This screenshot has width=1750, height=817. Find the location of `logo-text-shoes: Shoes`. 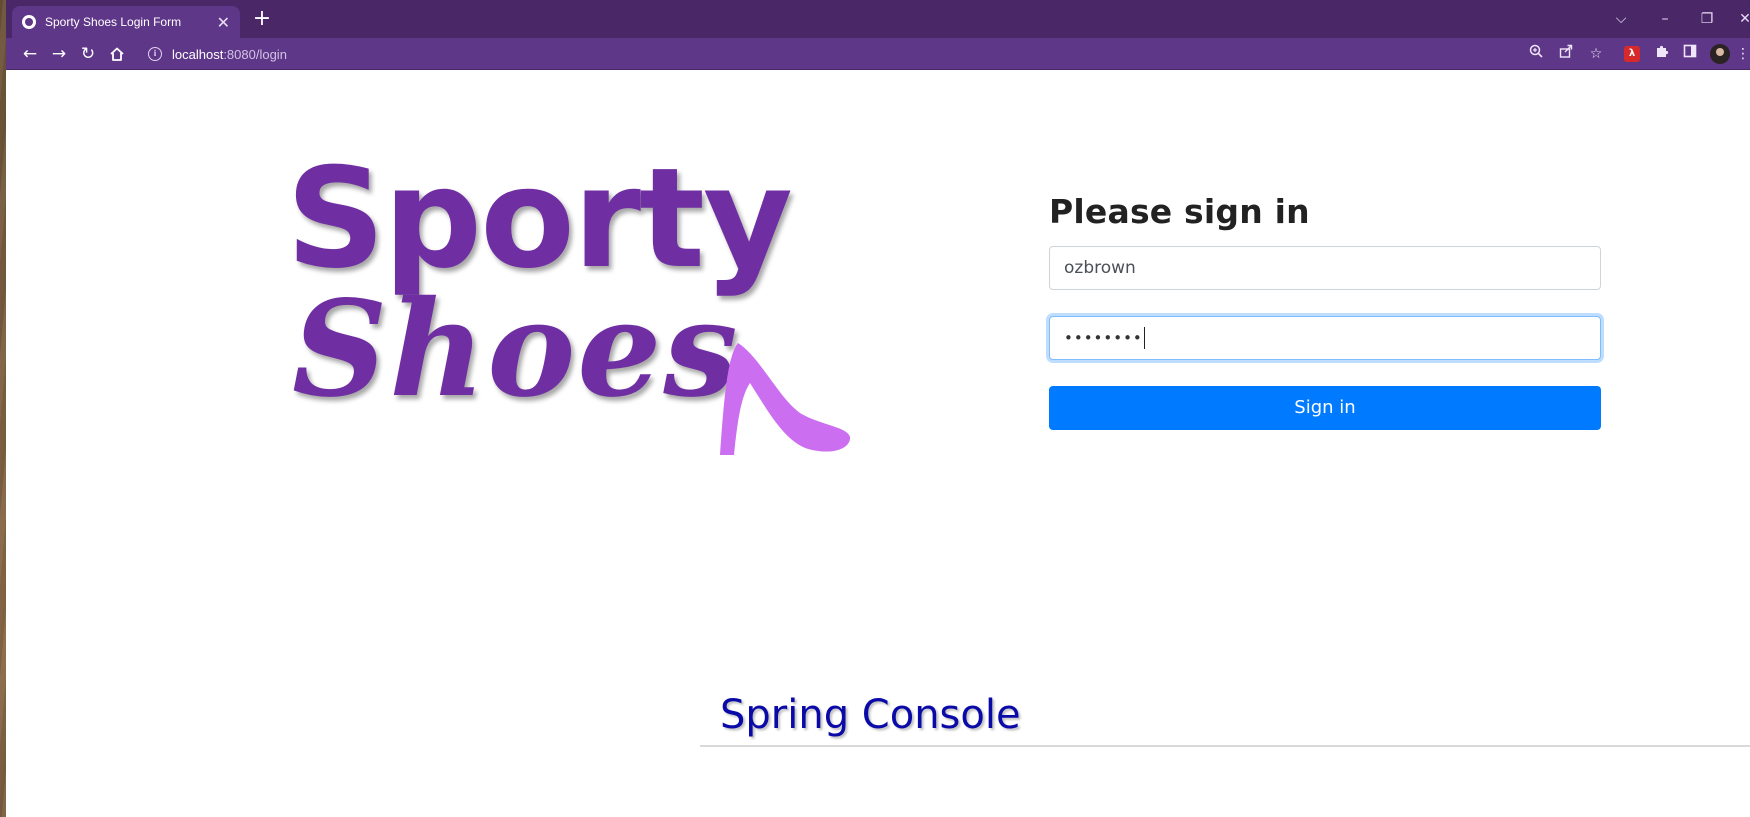

logo-text-shoes: Shoes is located at coordinates (516, 349).